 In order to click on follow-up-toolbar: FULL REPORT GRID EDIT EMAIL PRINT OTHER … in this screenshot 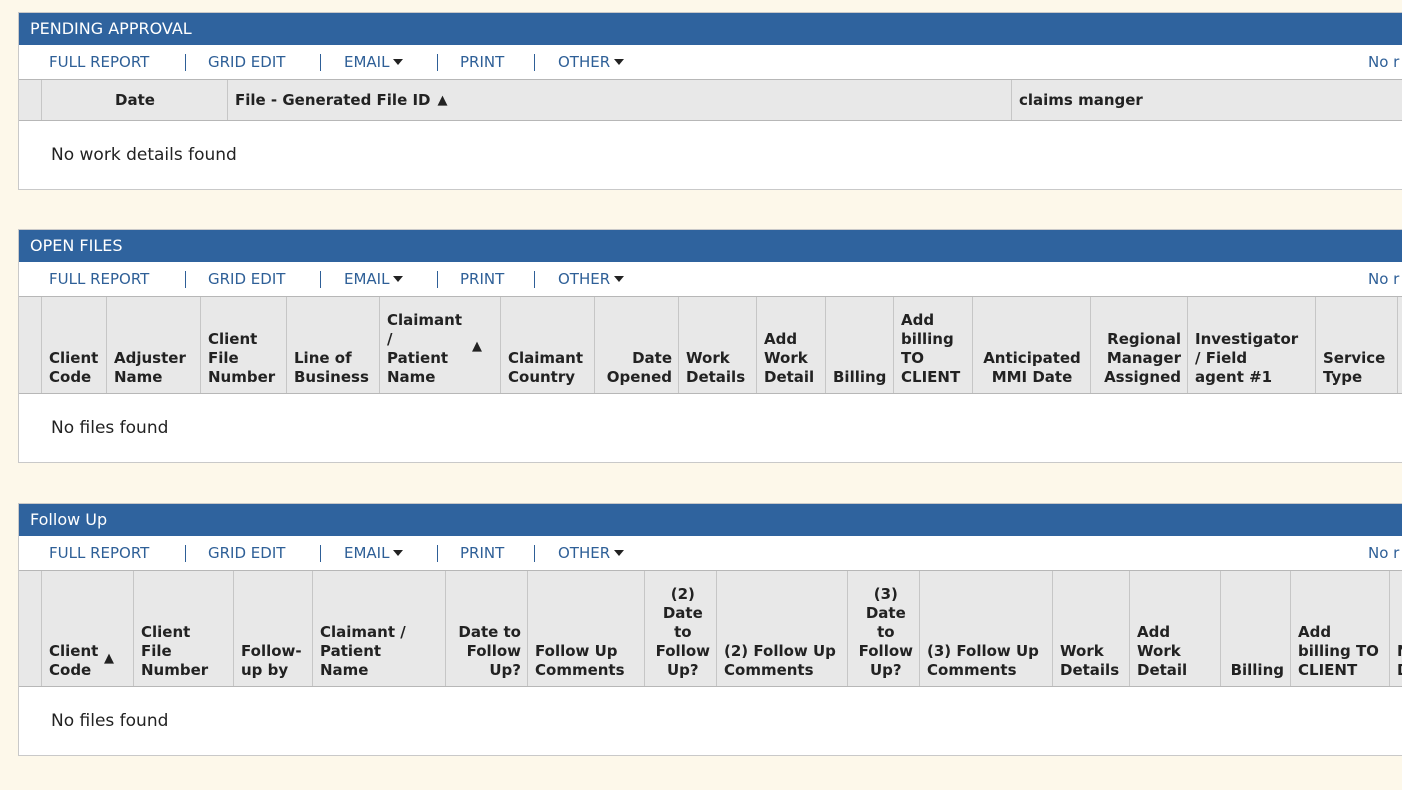, I will do `click(710, 553)`.